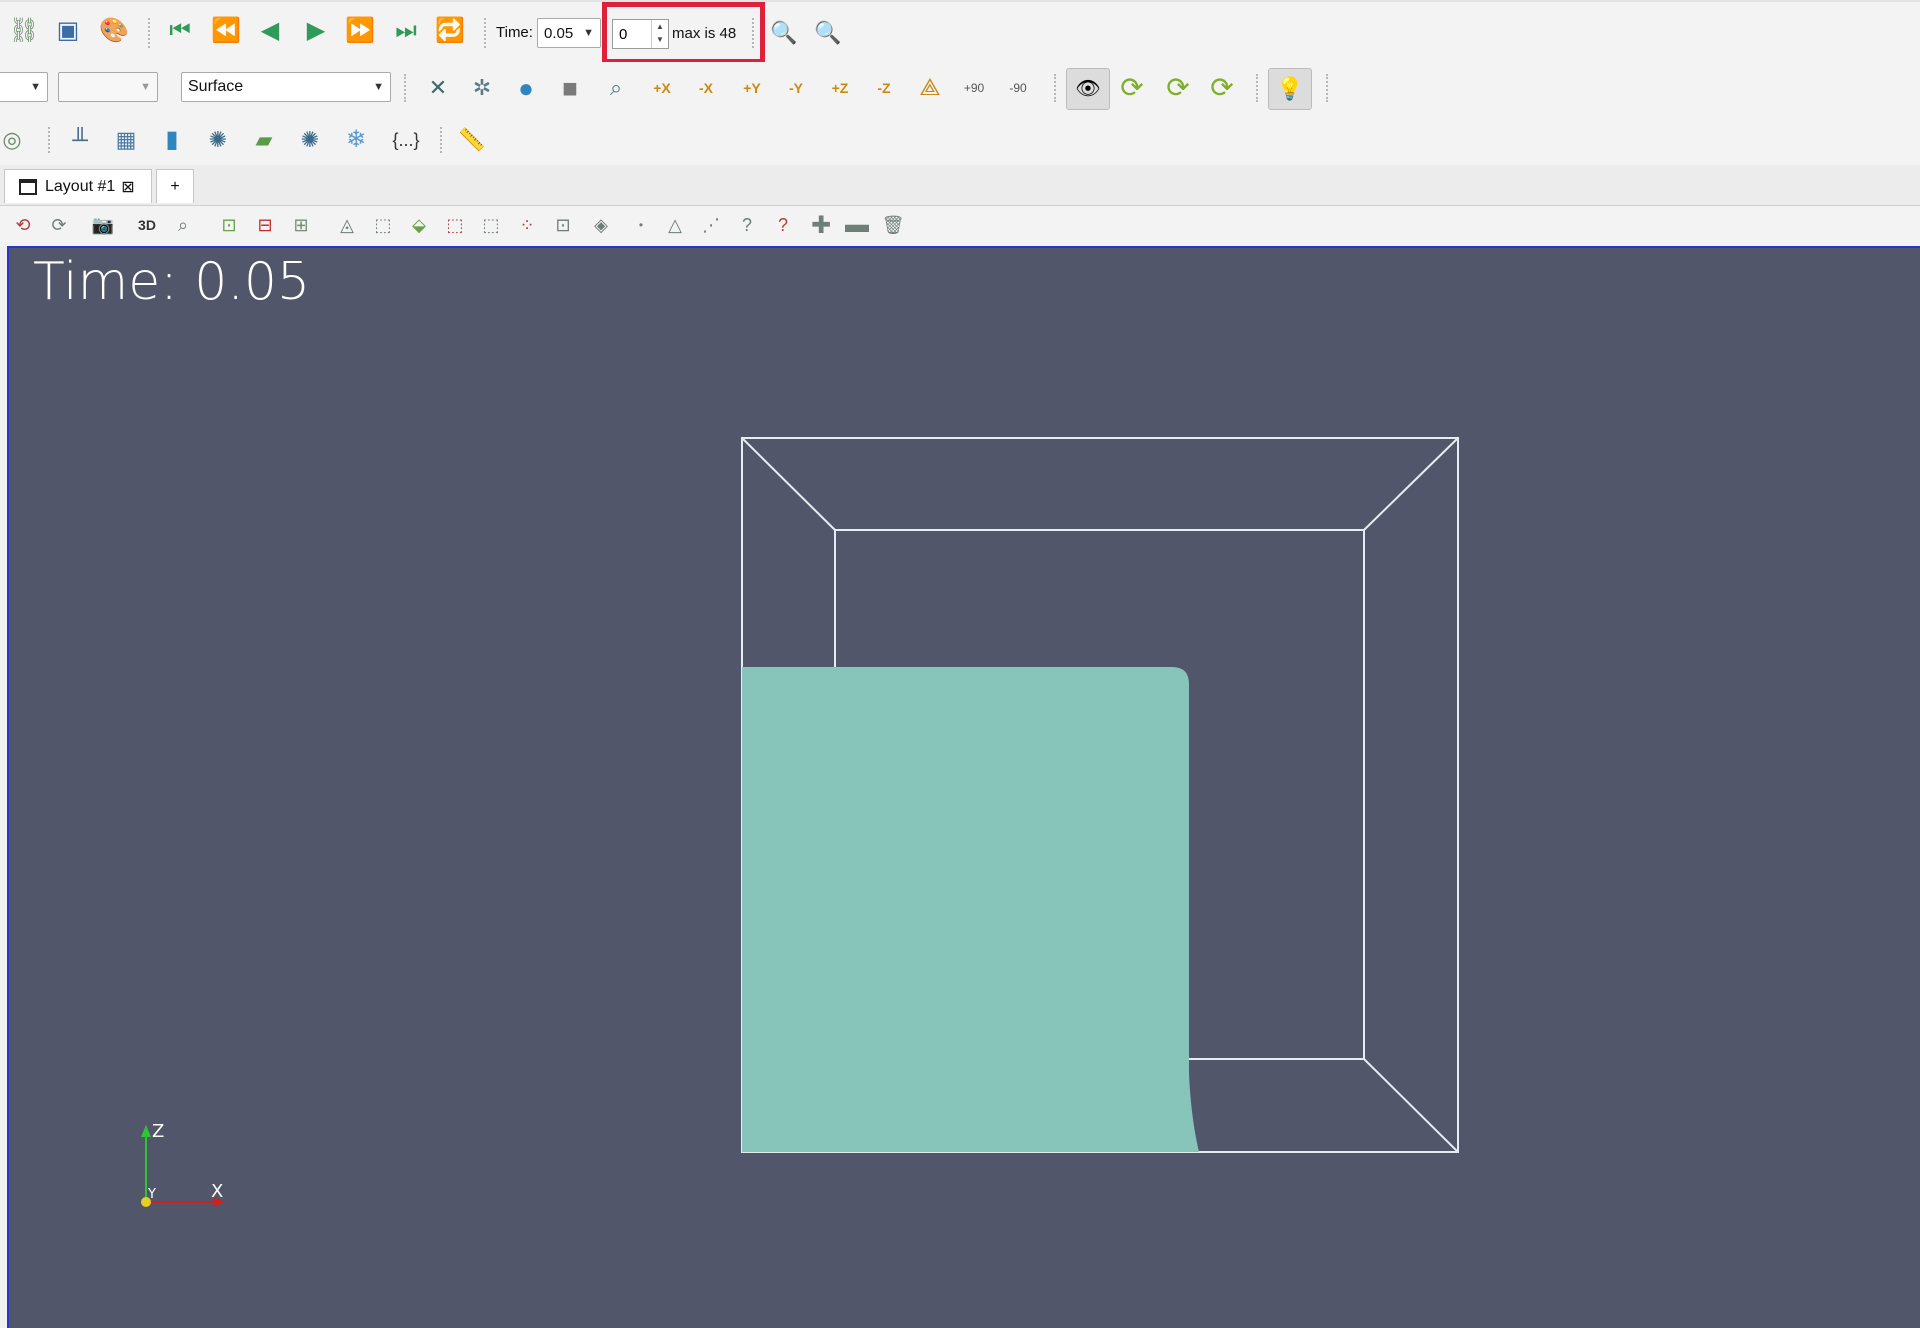  I want to click on last-frame-icon: ⏭, so click(406, 31).